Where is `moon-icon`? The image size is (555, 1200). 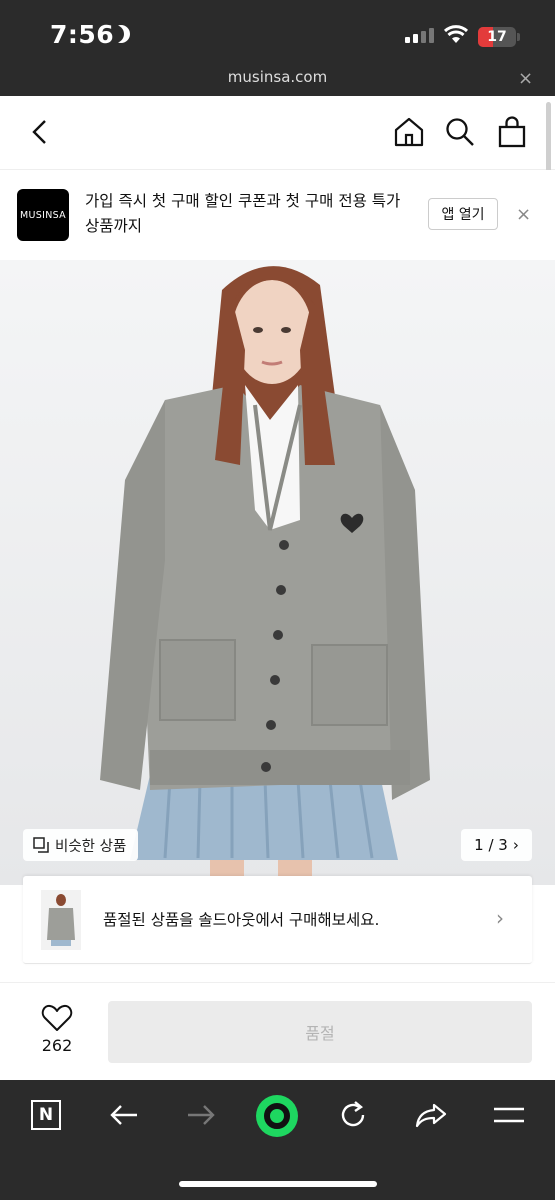 moon-icon is located at coordinates (121, 34).